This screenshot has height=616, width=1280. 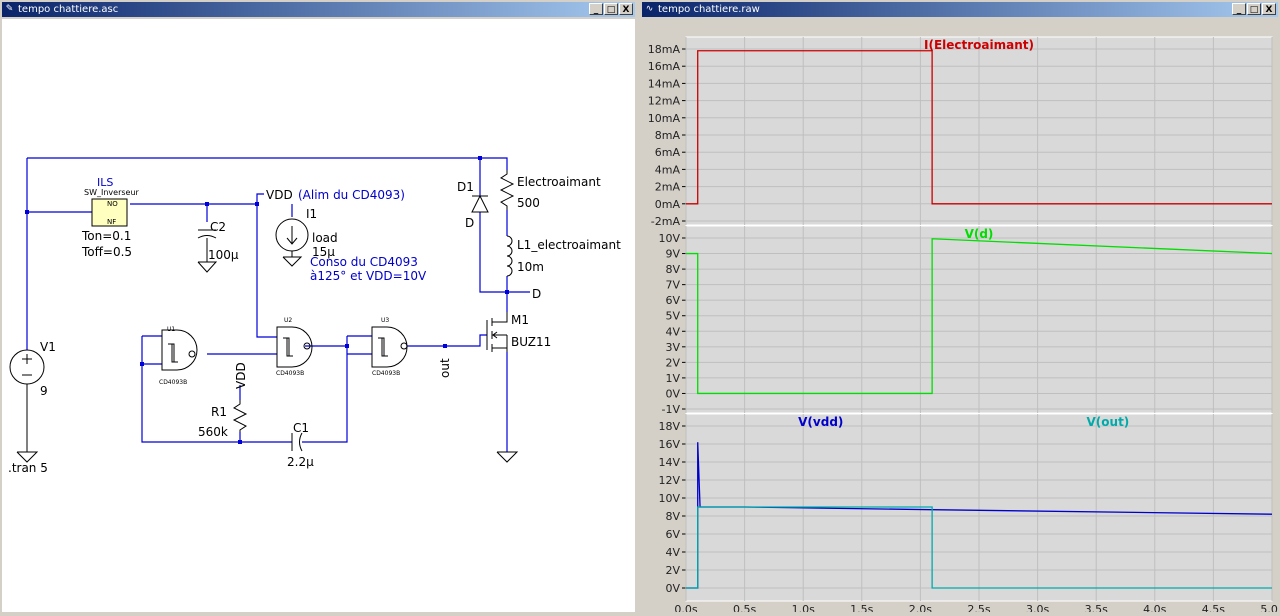 What do you see at coordinates (669, 480) in the screenshot?
I see `y-tick-label: 12V` at bounding box center [669, 480].